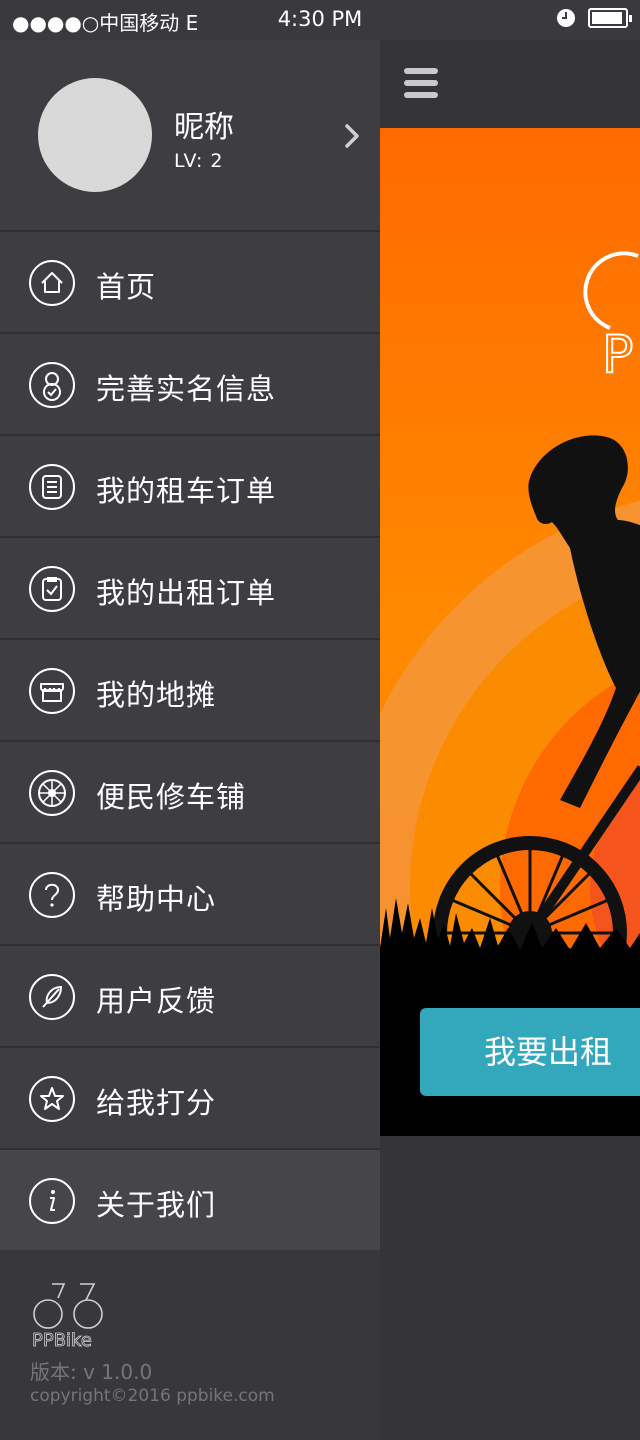 The height and width of the screenshot is (1440, 640). What do you see at coordinates (156, 1103) in the screenshot?
I see `menu-label: 给我打分` at bounding box center [156, 1103].